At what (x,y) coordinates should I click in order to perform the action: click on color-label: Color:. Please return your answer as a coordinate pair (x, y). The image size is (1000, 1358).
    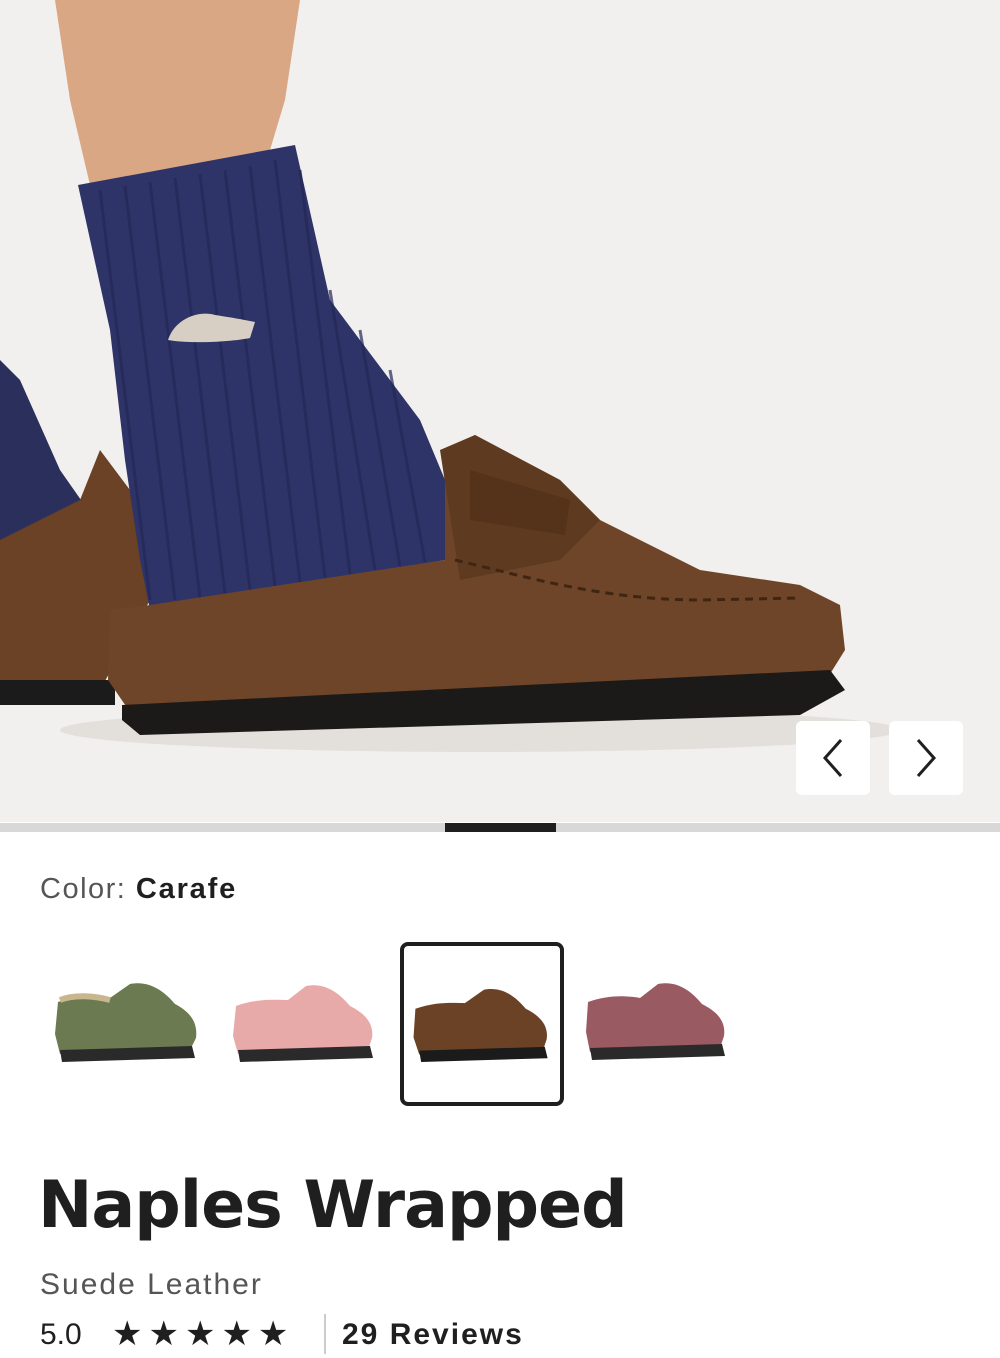
    Looking at the image, I should click on (83, 889).